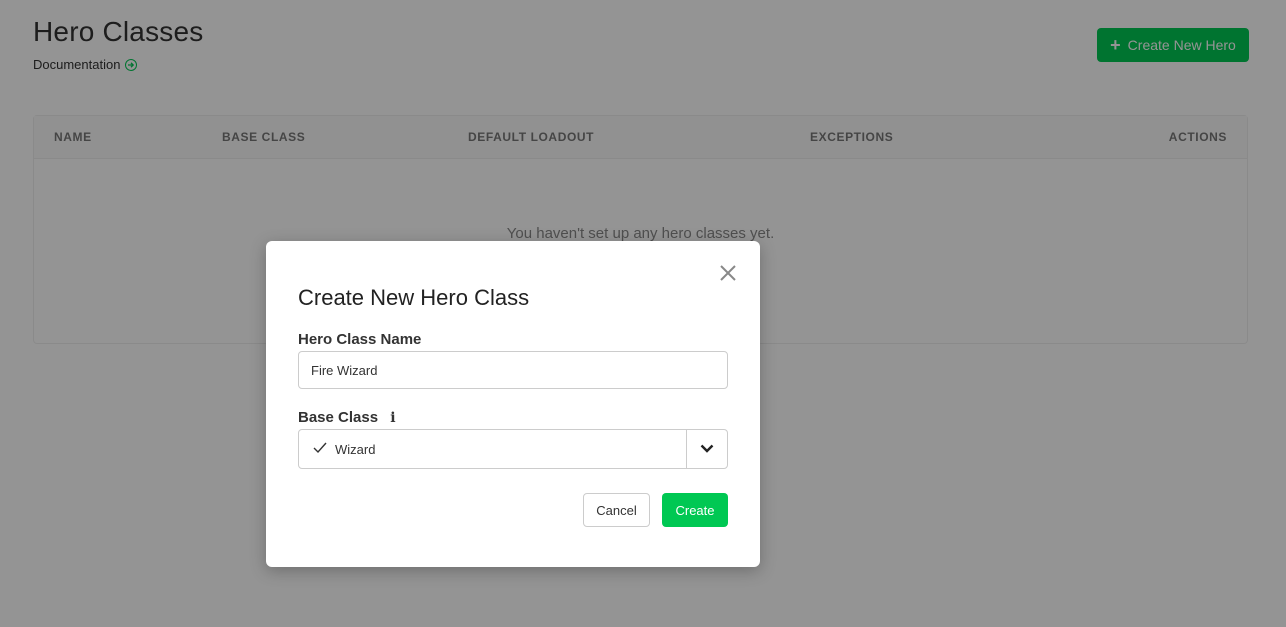  Describe the element at coordinates (320, 449) in the screenshot. I see `check-icon` at that location.